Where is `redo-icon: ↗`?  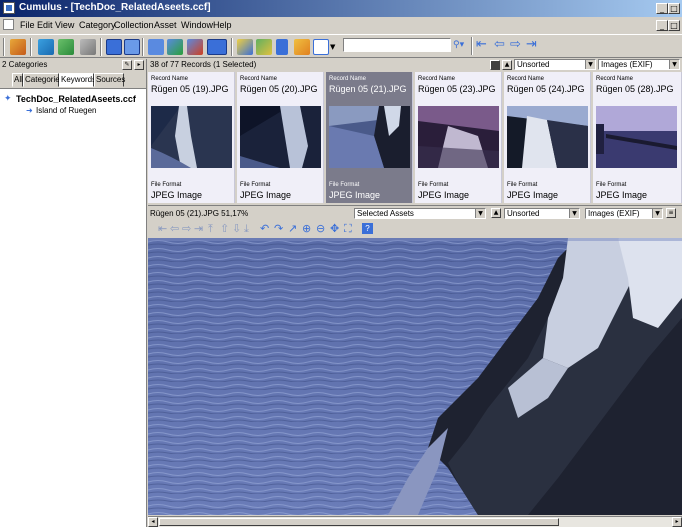 redo-icon: ↗ is located at coordinates (292, 229).